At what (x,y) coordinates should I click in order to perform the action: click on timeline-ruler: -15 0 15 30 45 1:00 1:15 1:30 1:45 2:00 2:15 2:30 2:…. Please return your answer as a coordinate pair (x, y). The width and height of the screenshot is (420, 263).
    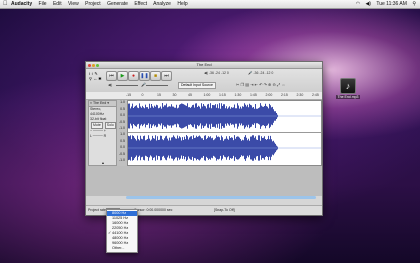
    Looking at the image, I should click on (204, 96).